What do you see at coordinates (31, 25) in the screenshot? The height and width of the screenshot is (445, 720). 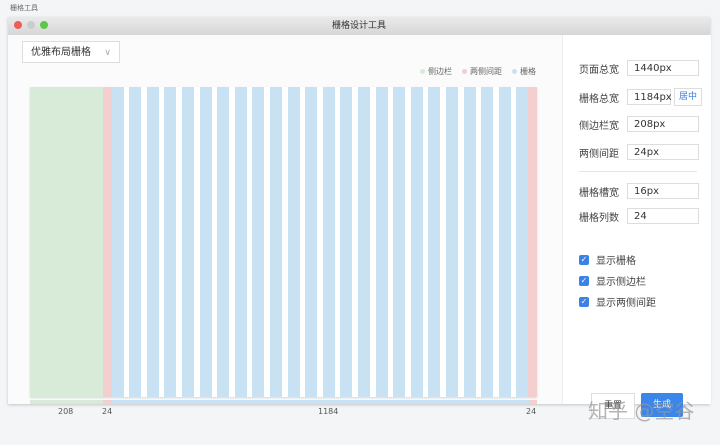 I see `minimize-icon` at bounding box center [31, 25].